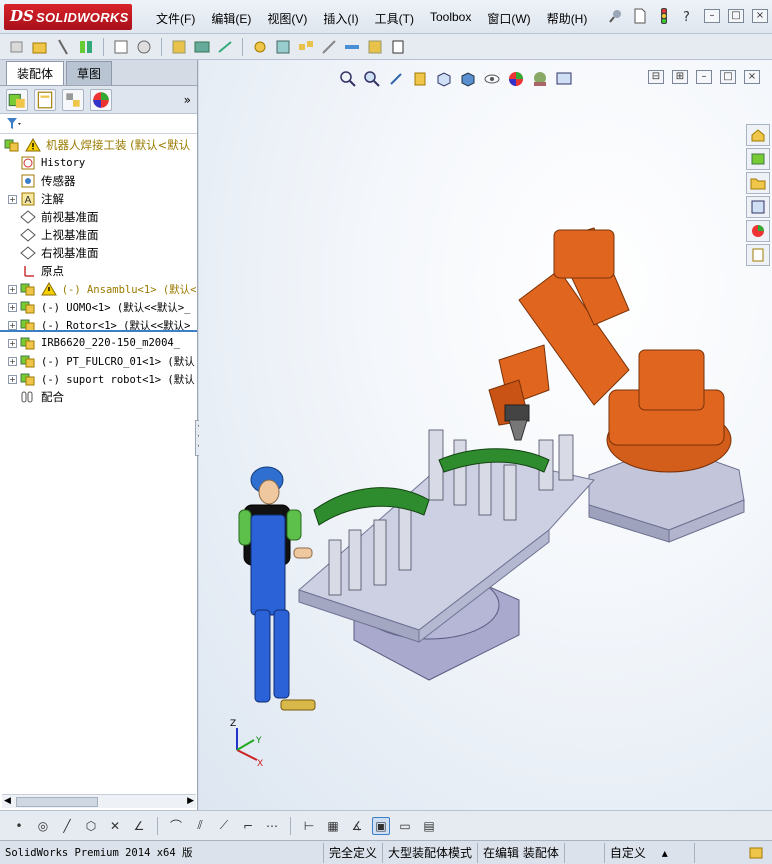  I want to click on tree-item-label: 右视基准面, so click(70, 253).